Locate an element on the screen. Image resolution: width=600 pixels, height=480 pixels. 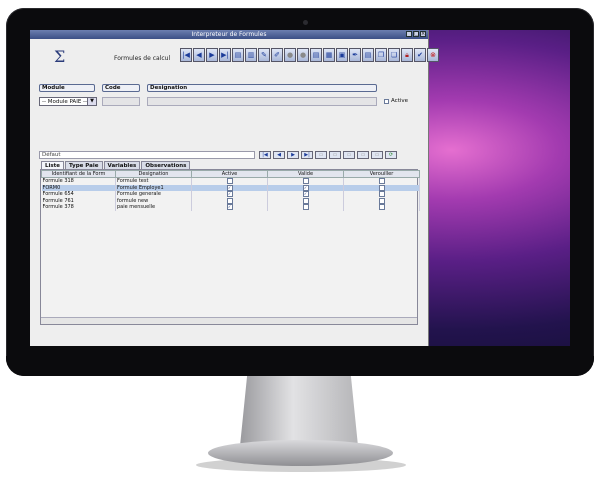
list-edit-icon: ▭ is located at coordinates (335, 155).